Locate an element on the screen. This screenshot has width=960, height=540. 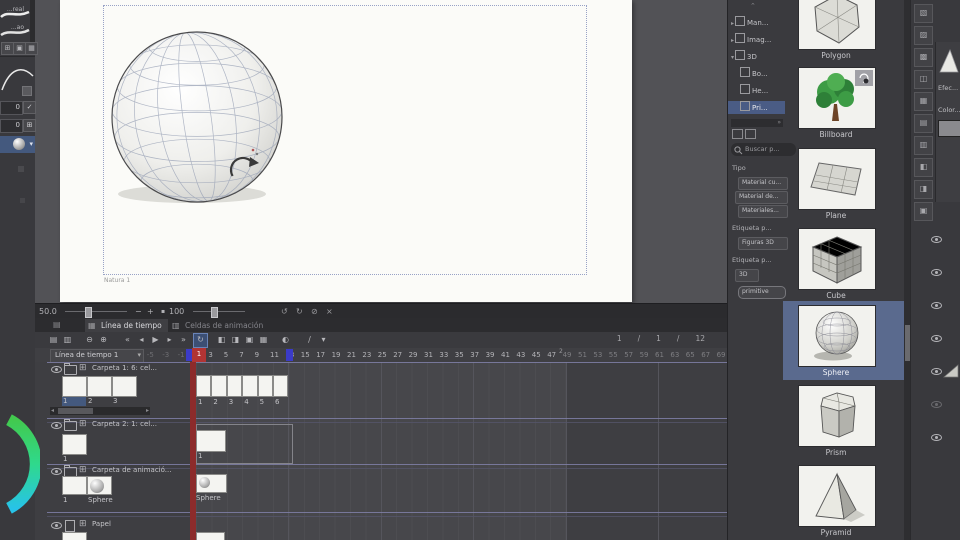
panel-icon-9: ◨ is located at coordinates (923, 189).